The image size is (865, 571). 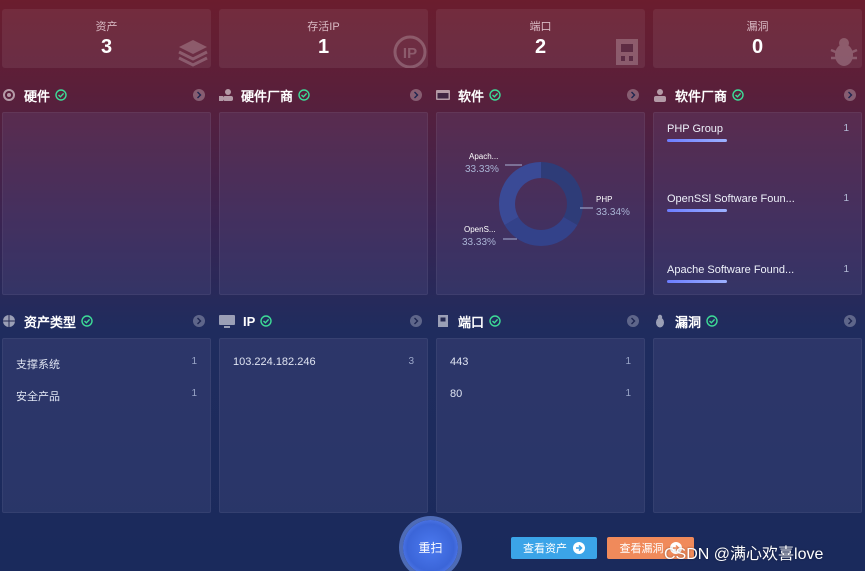 What do you see at coordinates (459, 362) in the screenshot?
I see `list-item-label: 443` at bounding box center [459, 362].